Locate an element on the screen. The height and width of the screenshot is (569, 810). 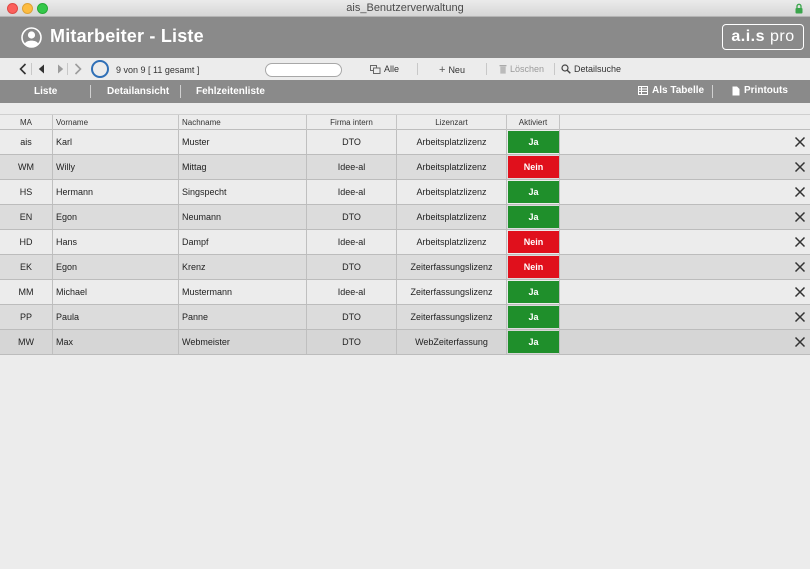
table-row: MW Max Webmeister DTO WebZeiterfassung Ja is located at coordinates (405, 342).